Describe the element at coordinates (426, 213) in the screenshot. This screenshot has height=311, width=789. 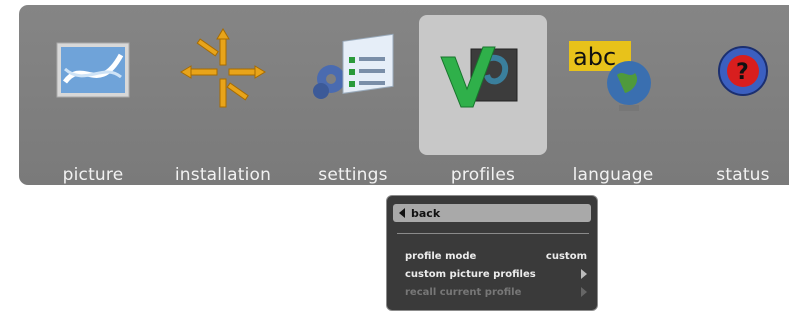
I see `back-label: back` at that location.